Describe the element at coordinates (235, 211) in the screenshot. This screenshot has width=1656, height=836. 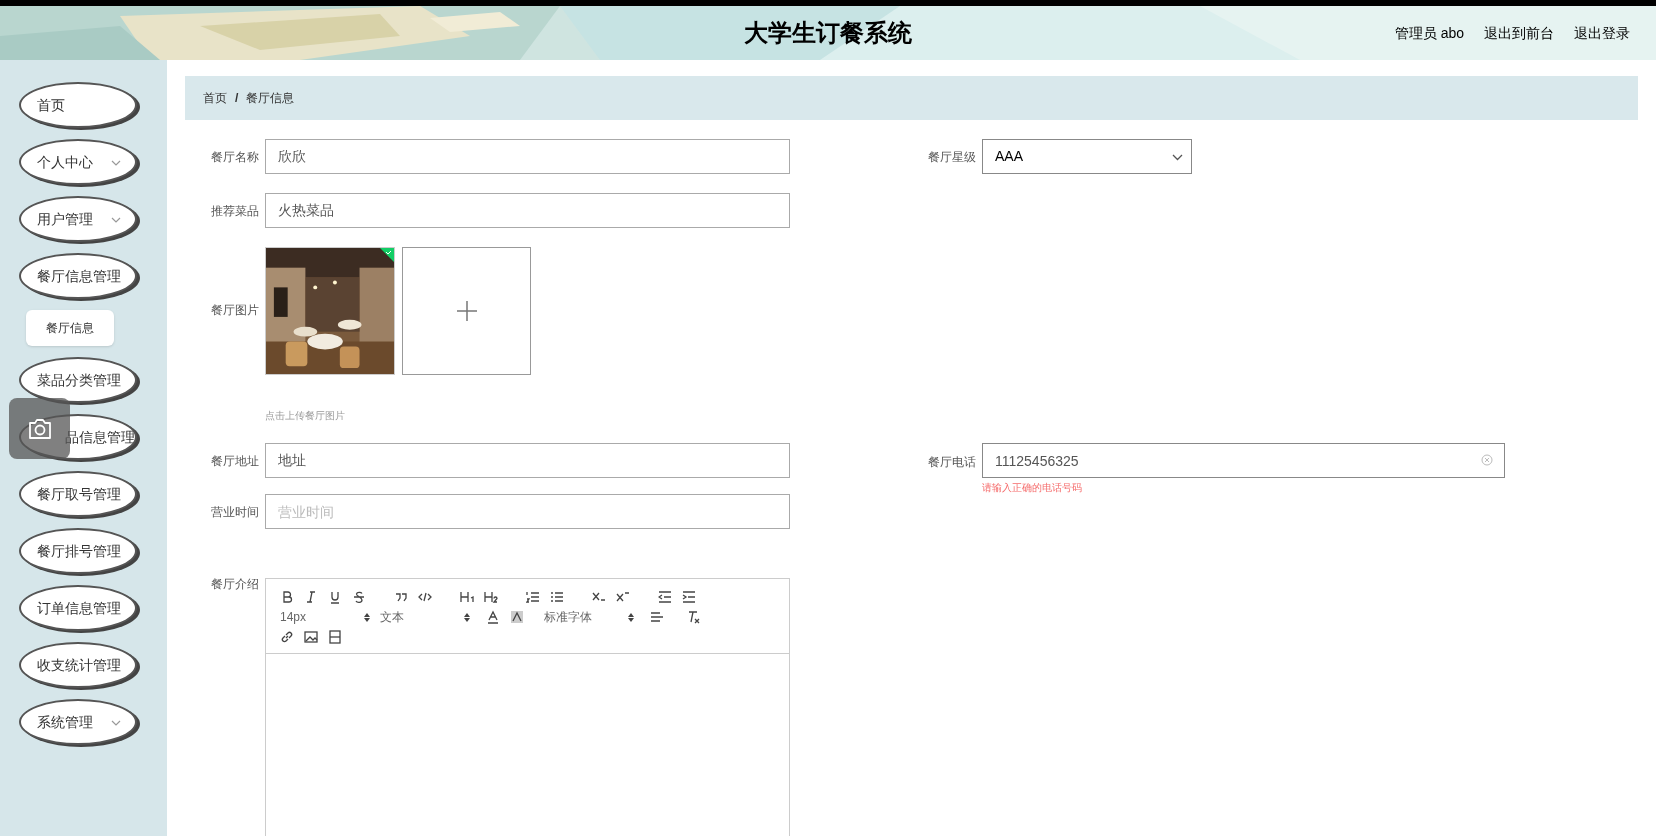
I see `field-label: 推荐菜品` at that location.